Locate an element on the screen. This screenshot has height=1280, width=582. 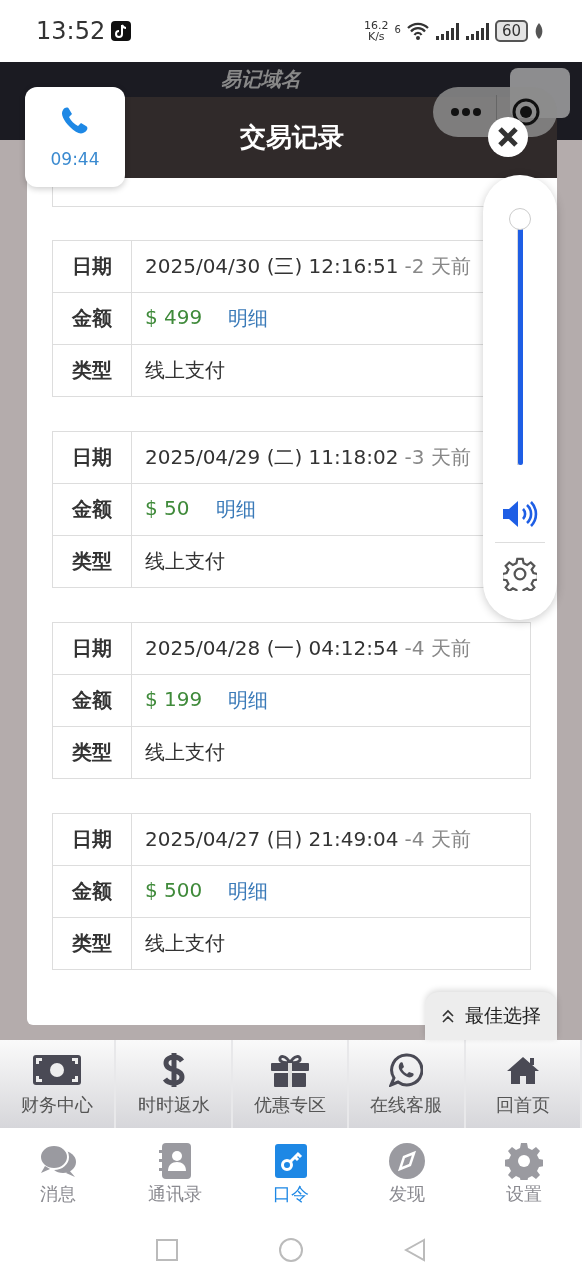
tab-item: 发现 is located at coordinates (407, 1174).